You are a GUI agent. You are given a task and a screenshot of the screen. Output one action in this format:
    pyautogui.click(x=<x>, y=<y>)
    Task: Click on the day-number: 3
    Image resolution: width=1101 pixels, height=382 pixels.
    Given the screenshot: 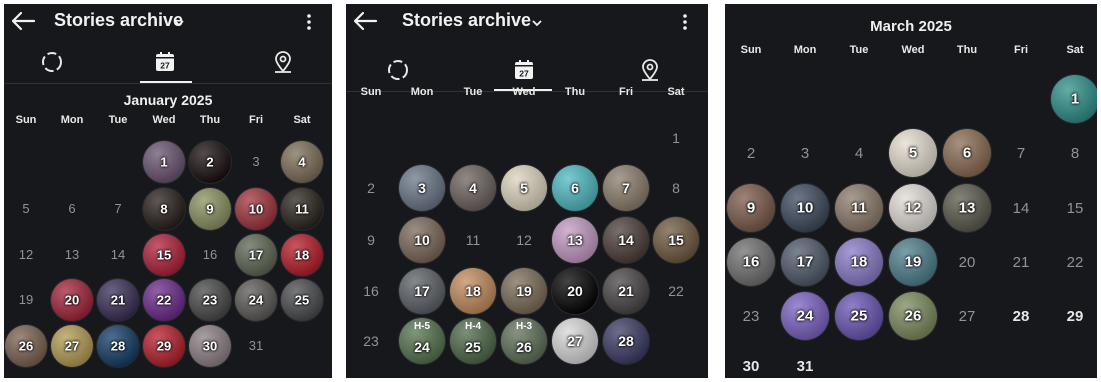 What is the action you would take?
    pyautogui.click(x=805, y=153)
    